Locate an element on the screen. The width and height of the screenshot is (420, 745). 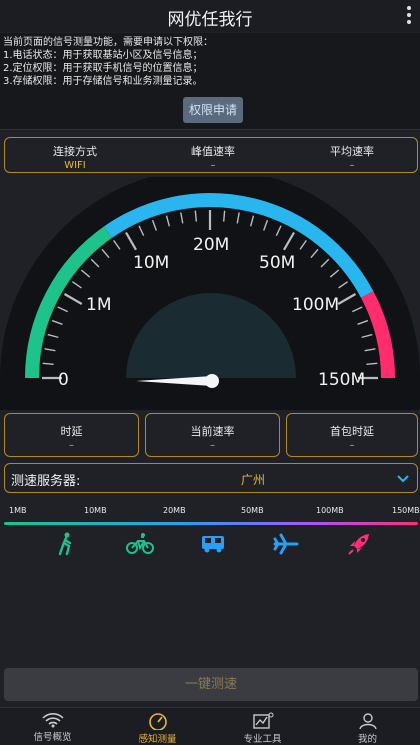
first-packet-card: 首包时延 – is located at coordinates (352, 435).